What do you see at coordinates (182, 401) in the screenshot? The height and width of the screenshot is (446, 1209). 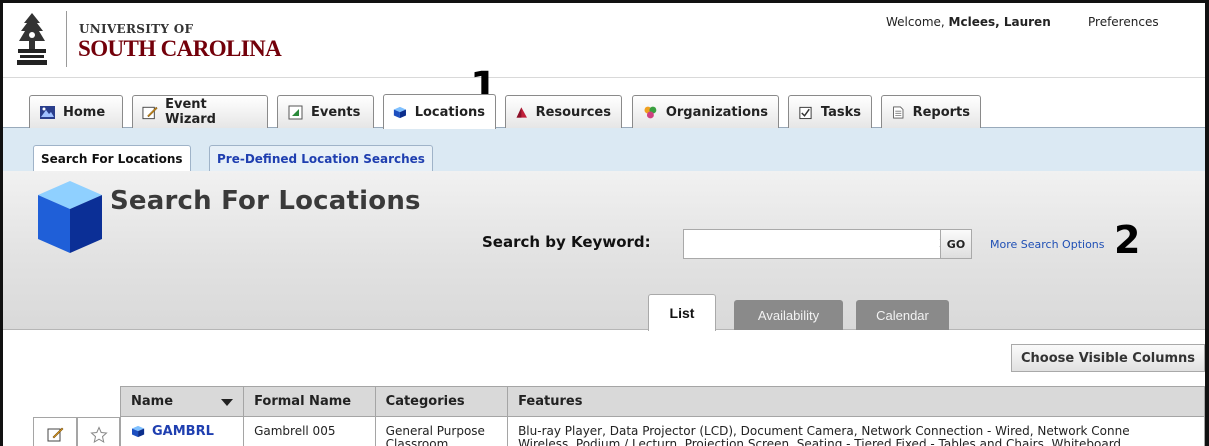 I see `column-header-name: Name` at bounding box center [182, 401].